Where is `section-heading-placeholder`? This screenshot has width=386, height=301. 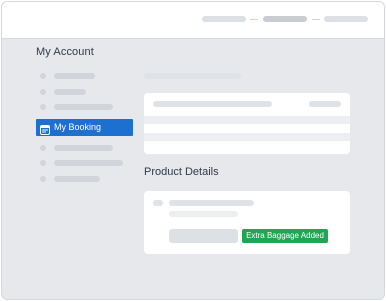 section-heading-placeholder is located at coordinates (192, 76).